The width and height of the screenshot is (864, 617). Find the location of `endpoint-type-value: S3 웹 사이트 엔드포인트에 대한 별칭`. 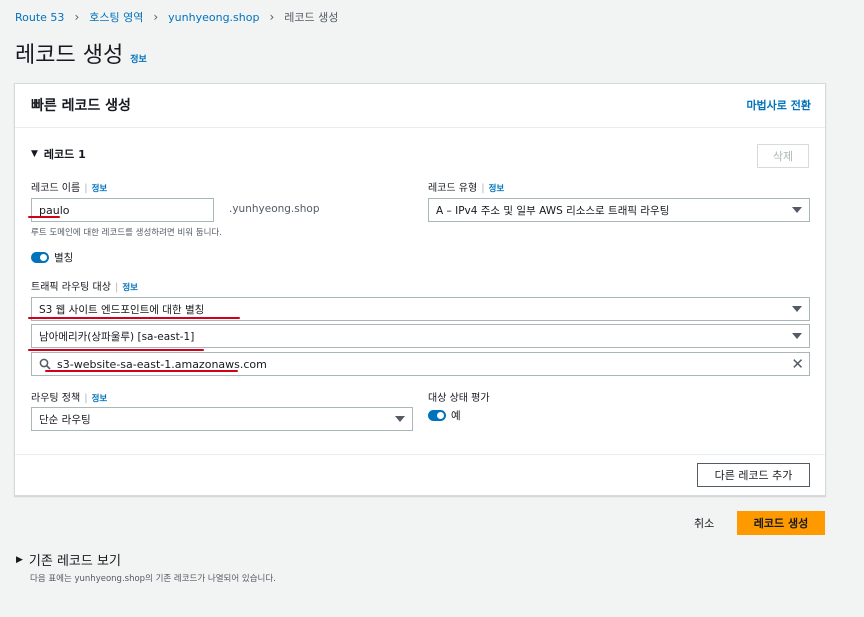

endpoint-type-value: S3 웹 사이트 엔드포인트에 대한 별칭 is located at coordinates (122, 309).